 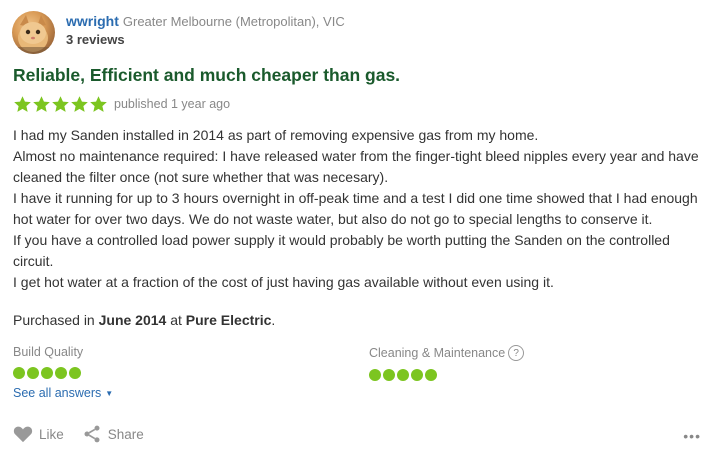 I want to click on see-all-answers-link: See all answers ▼, so click(x=63, y=393).